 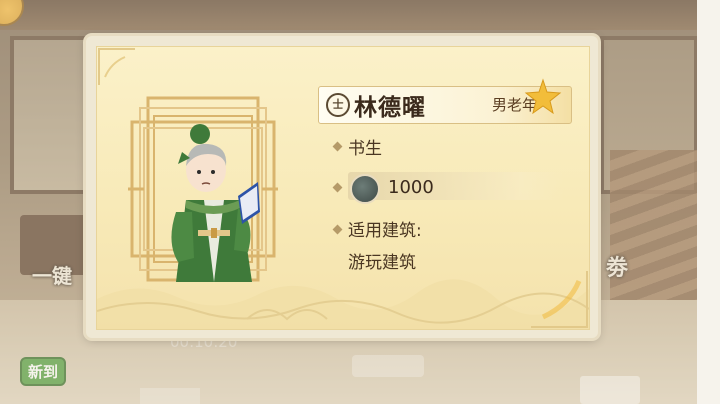 What do you see at coordinates (116, 66) in the screenshot?
I see `corner-ornament-top-left` at bounding box center [116, 66].